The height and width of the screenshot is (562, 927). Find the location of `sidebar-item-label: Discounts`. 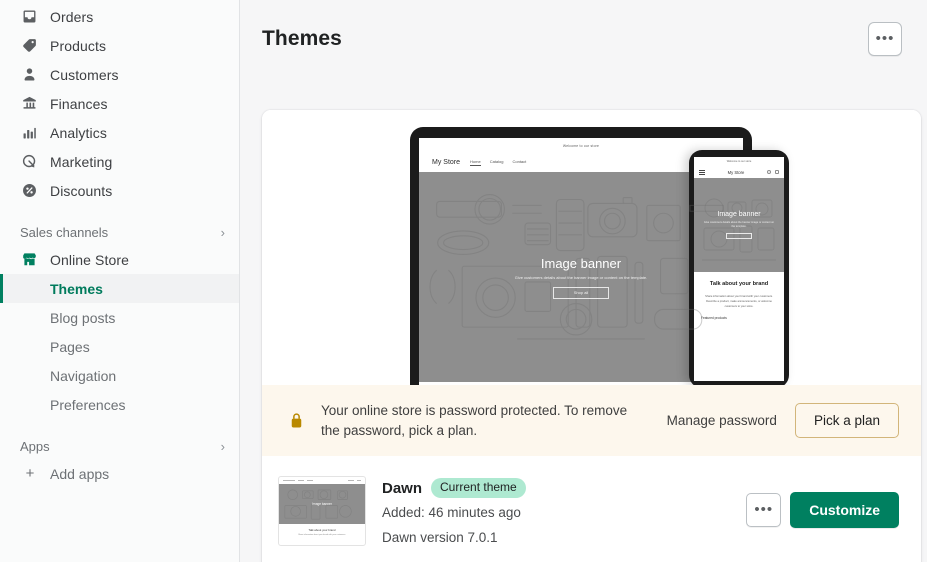

sidebar-item-label: Discounts is located at coordinates (81, 190).